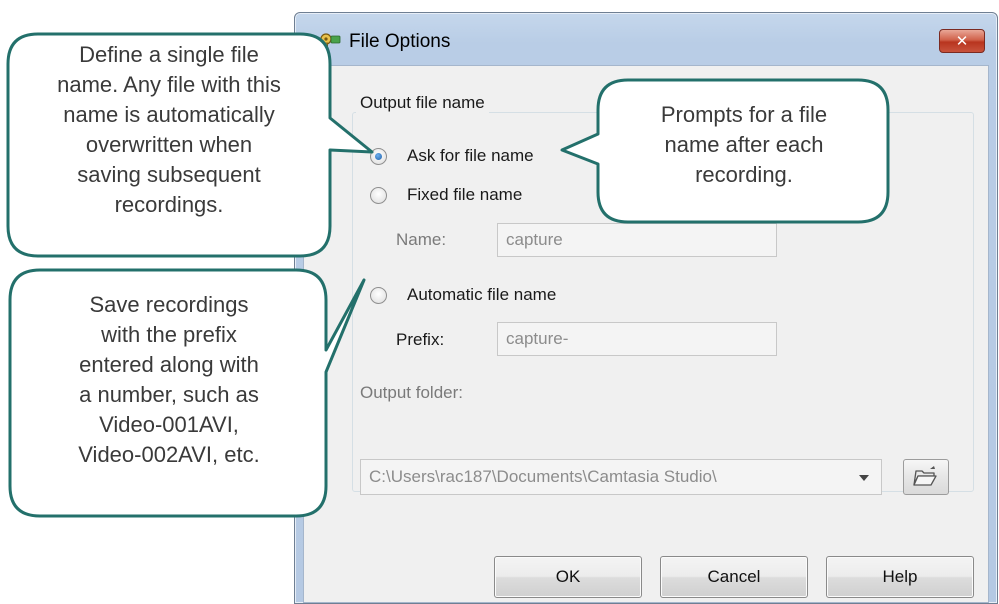 This screenshot has width=999, height=604. I want to click on callout-line: Video-002AVI, etc., so click(169, 454).